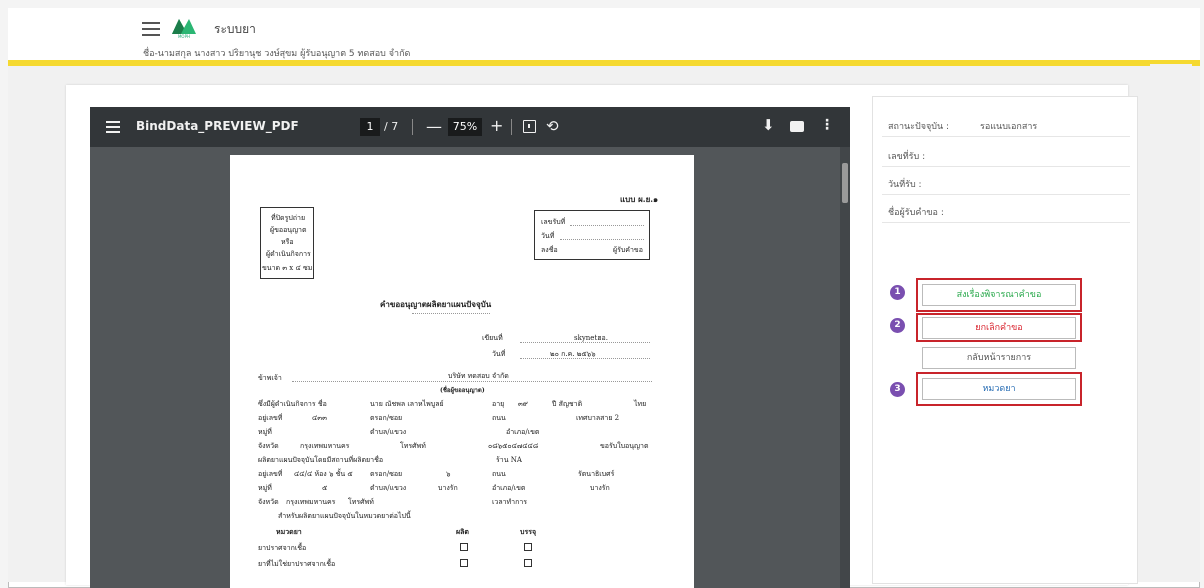 The width and height of the screenshot is (1204, 588). What do you see at coordinates (268, 502) in the screenshot?
I see `province2-label: จังหวัด` at bounding box center [268, 502].